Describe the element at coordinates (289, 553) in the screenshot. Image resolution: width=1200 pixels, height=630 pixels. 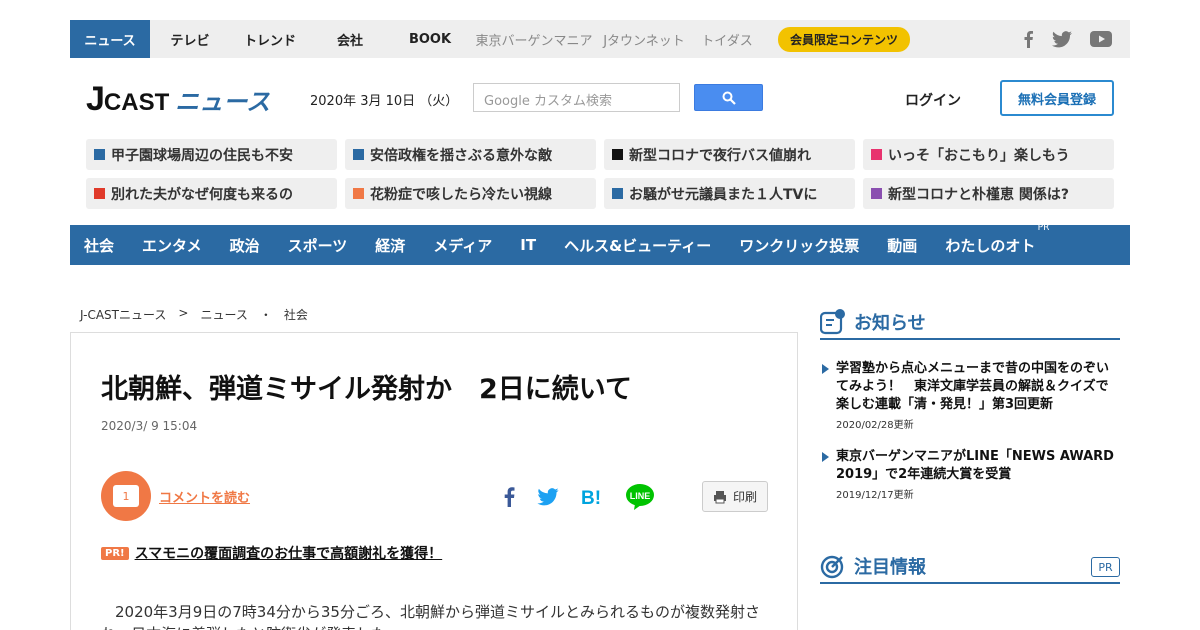
I see `pr-ad-link: スマモニの覆面調査のお仕事で高額謝礼を獲得！` at that location.